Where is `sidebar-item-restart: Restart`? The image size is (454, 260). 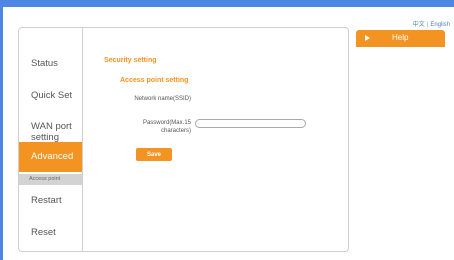
sidebar-item-restart: Restart is located at coordinates (50, 200).